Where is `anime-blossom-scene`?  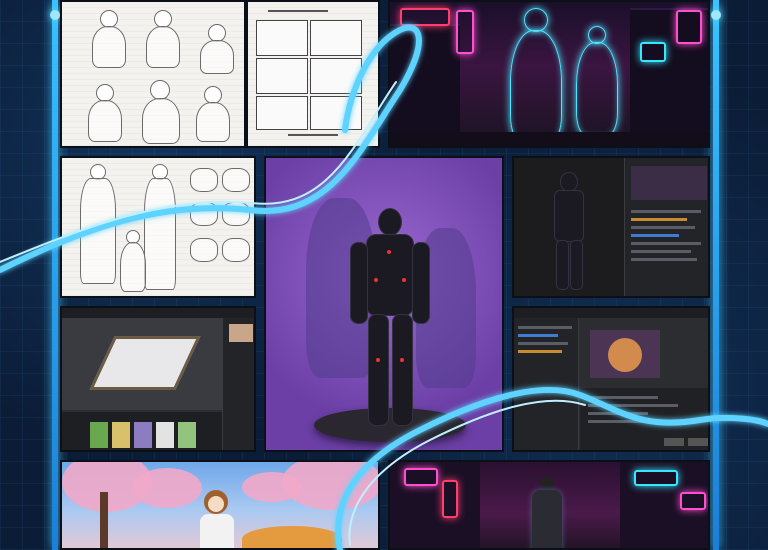
anime-blossom-scene is located at coordinates (220, 505).